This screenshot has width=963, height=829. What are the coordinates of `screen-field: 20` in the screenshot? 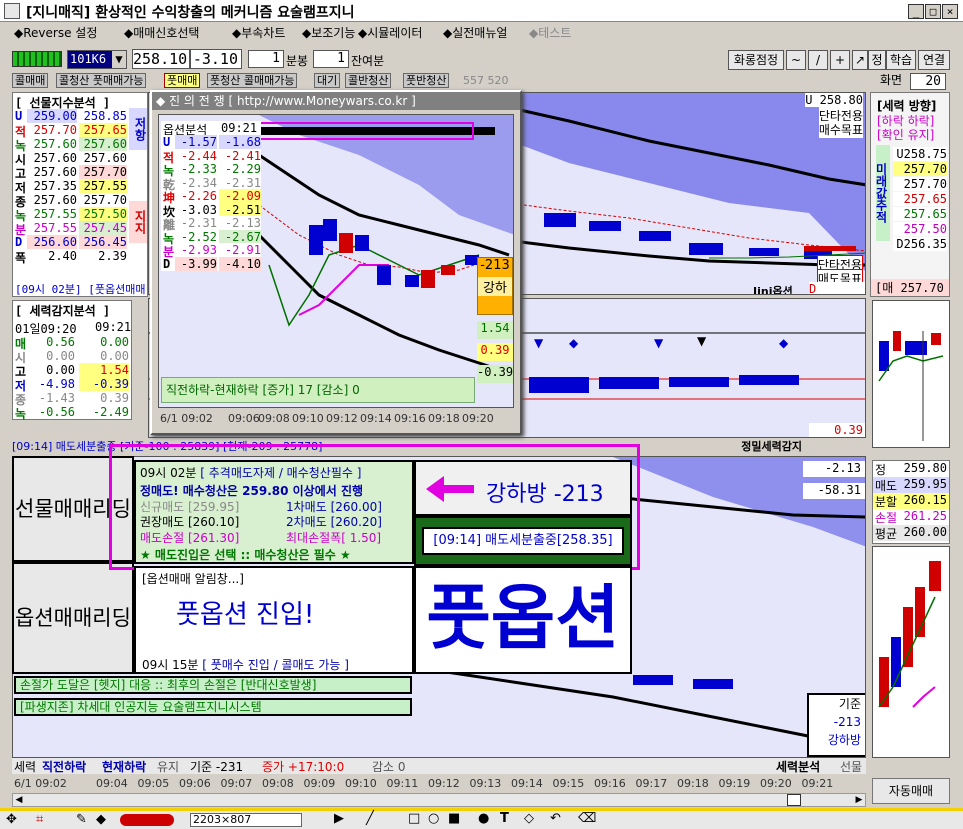 It's located at (928, 81).